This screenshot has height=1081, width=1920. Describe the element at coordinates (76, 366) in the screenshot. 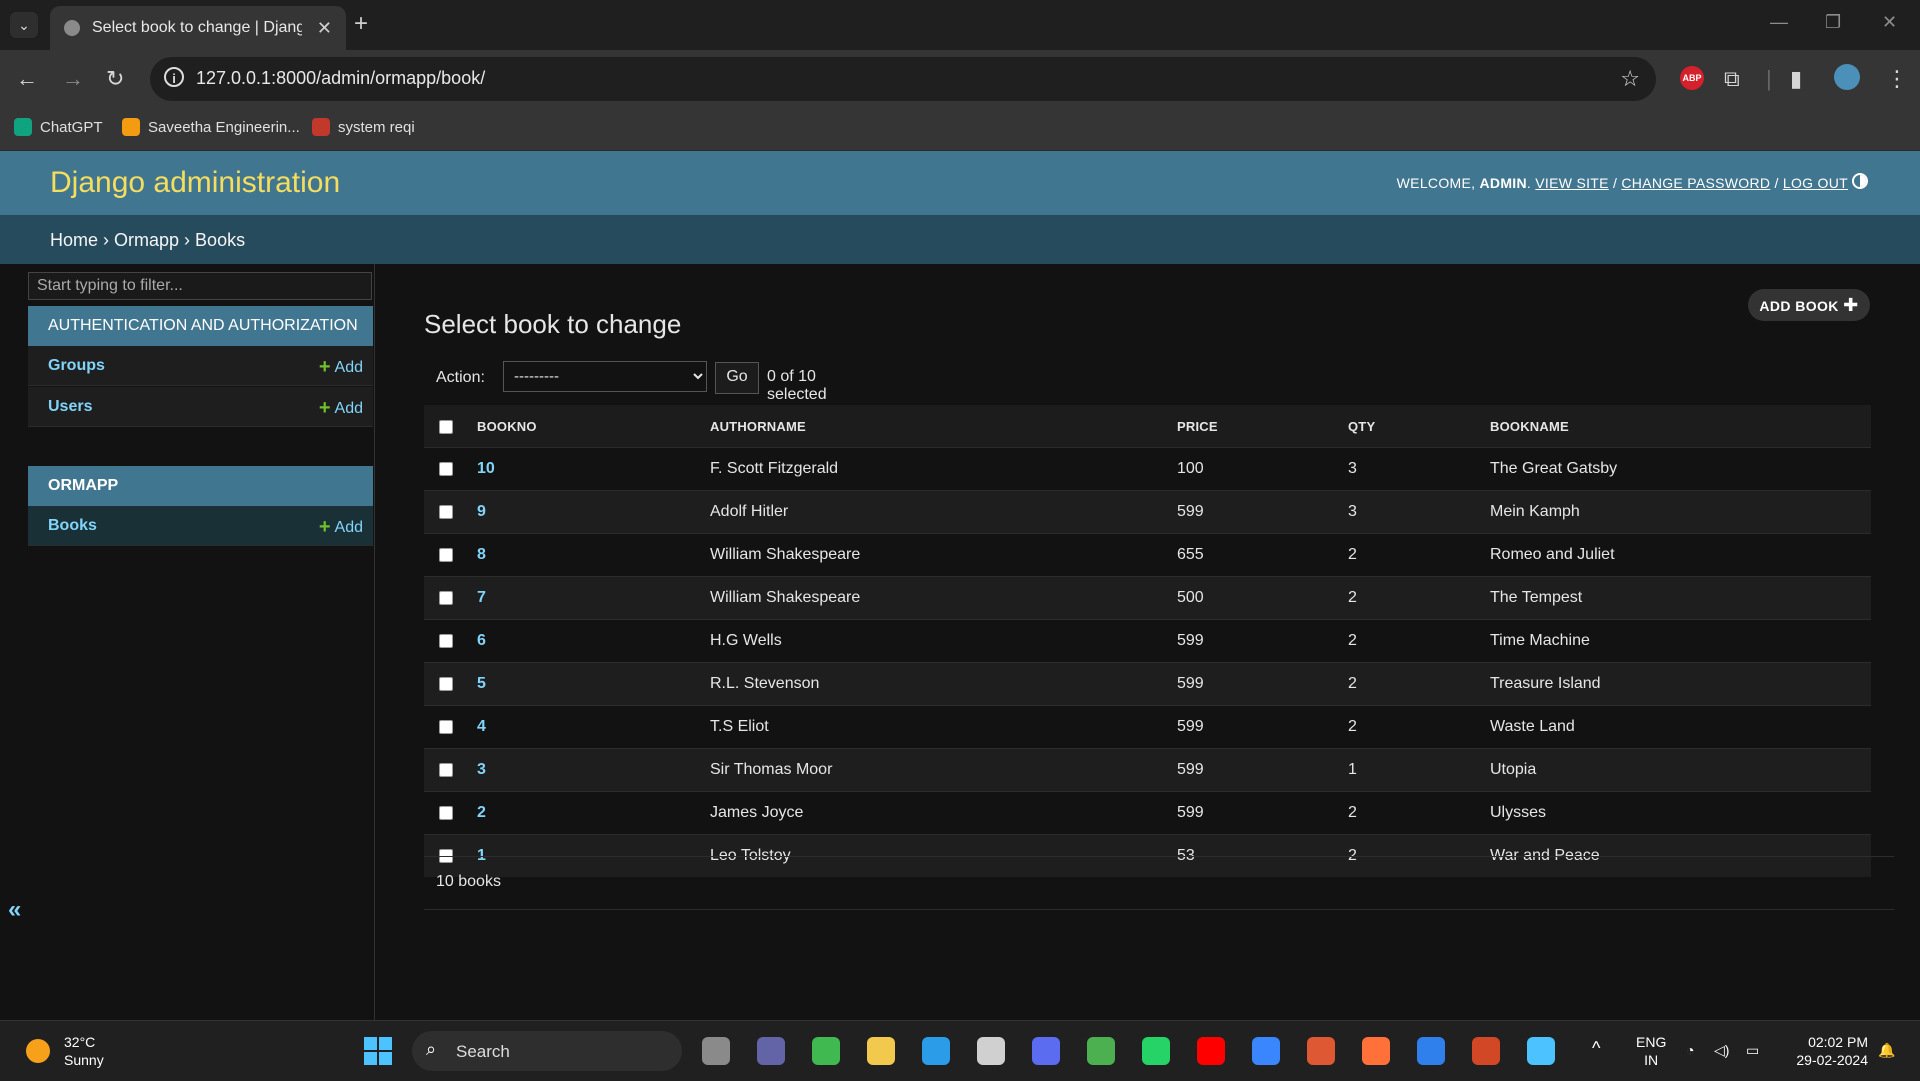

I see `sidebar-item-label: Groups` at that location.